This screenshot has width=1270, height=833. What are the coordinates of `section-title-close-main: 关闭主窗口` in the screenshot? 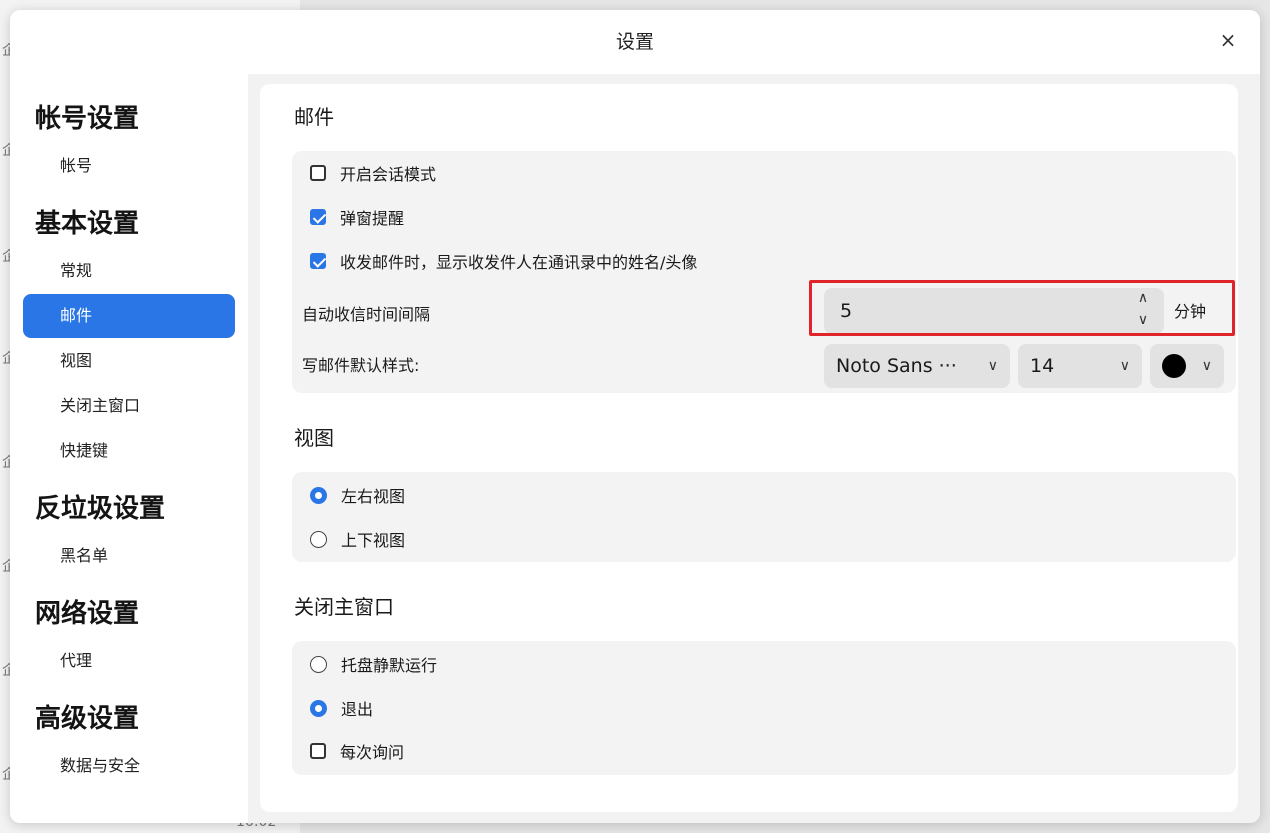 It's located at (344, 607).